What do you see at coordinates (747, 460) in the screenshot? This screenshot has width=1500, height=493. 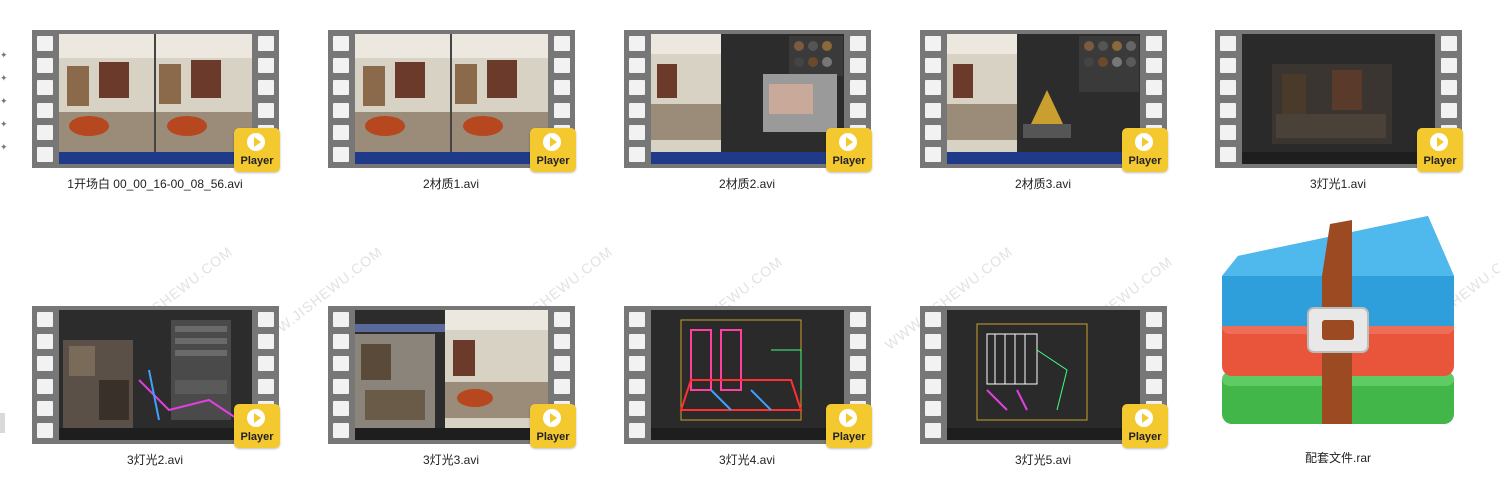 I see `file-name: 3灯光4.avi` at bounding box center [747, 460].